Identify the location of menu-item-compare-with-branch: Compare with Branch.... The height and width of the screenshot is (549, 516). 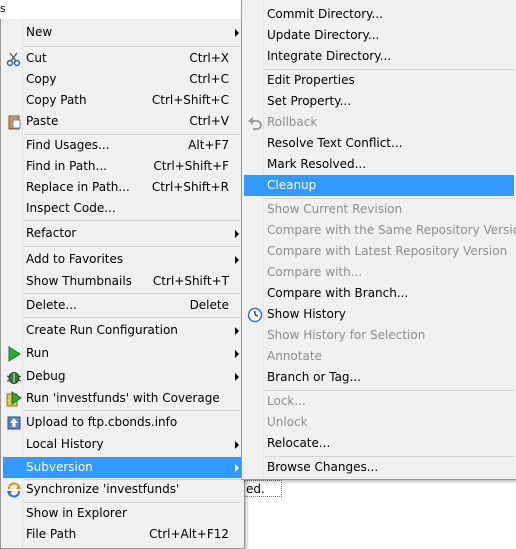
(379, 293).